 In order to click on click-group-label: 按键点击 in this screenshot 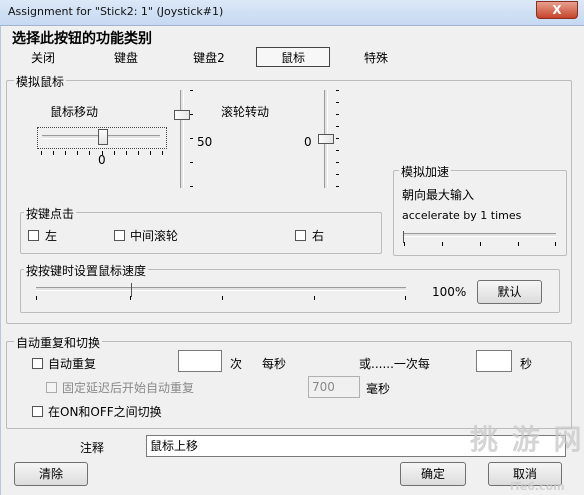, I will do `click(50, 213)`.